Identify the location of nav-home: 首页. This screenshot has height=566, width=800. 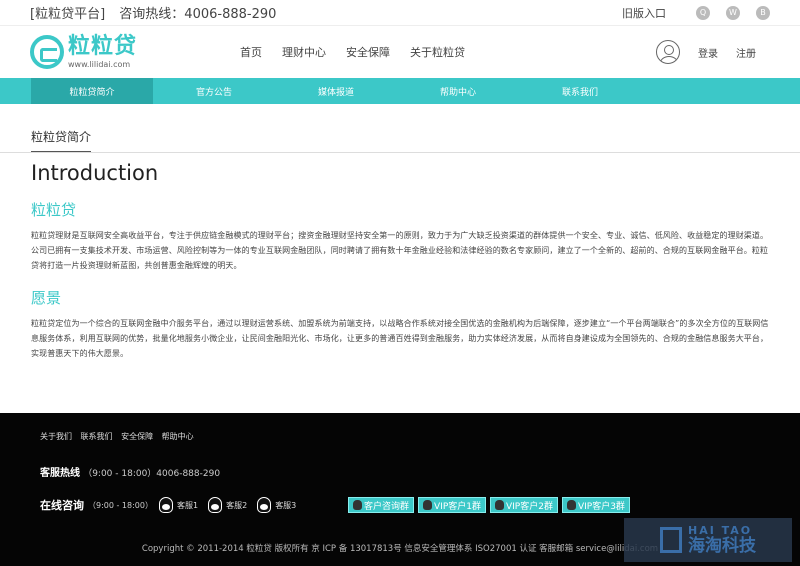
(251, 52).